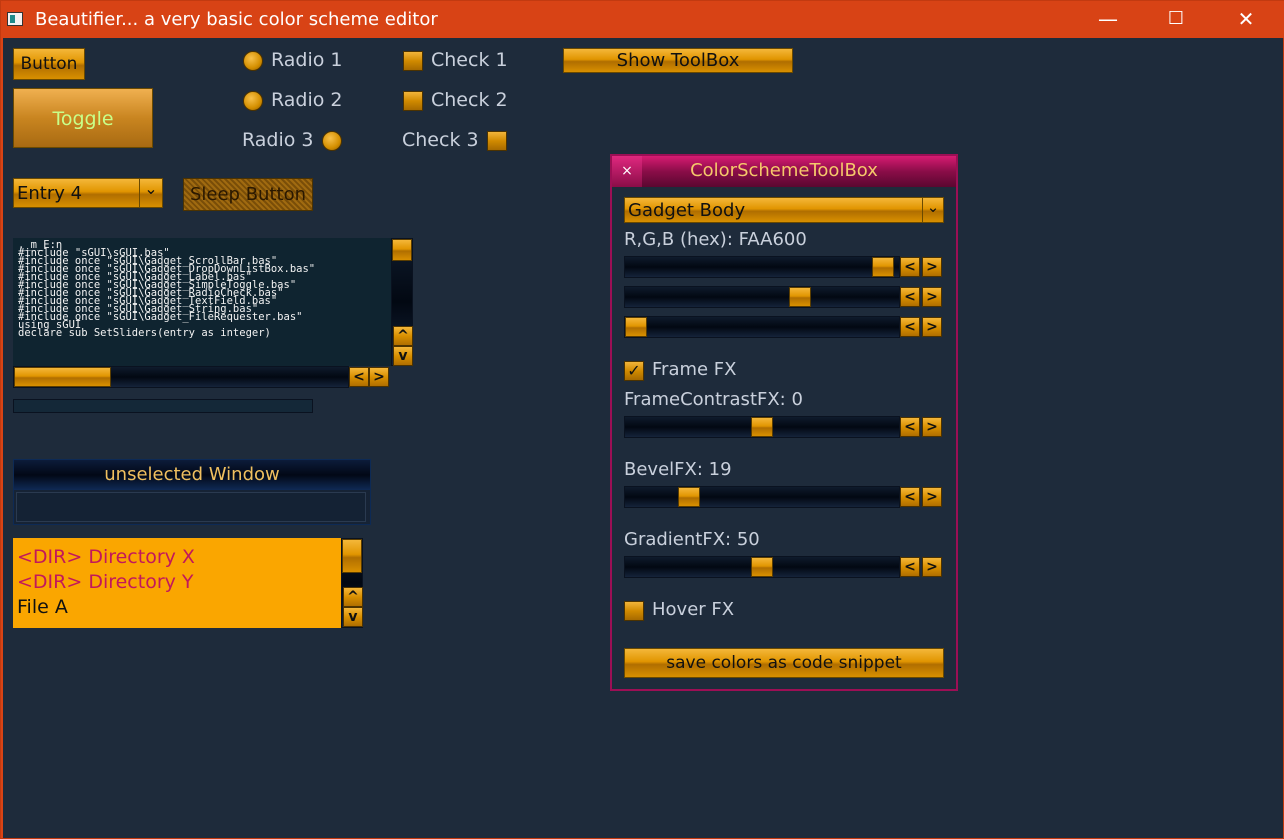  Describe the element at coordinates (88, 193) in the screenshot. I see `entry-dropdown: Entry 4 ⌄` at that location.